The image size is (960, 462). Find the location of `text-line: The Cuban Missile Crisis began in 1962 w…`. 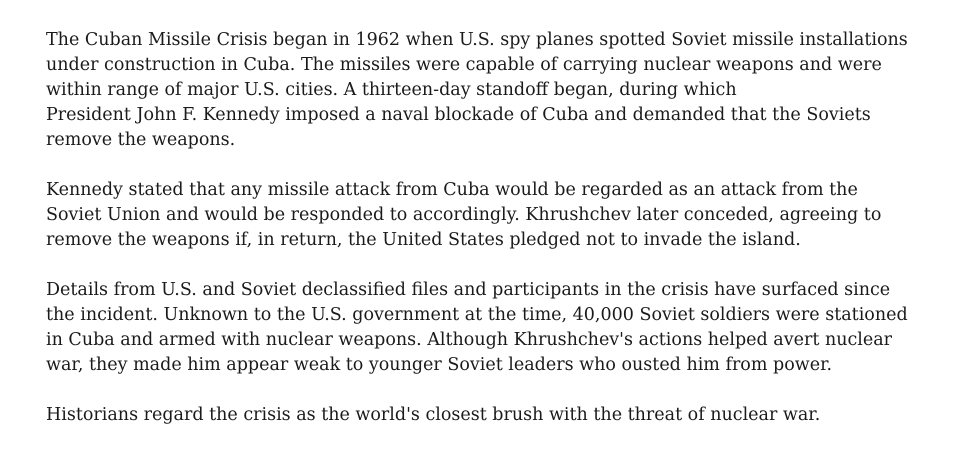

text-line: The Cuban Missile Crisis began in 1962 w… is located at coordinates (477, 40).